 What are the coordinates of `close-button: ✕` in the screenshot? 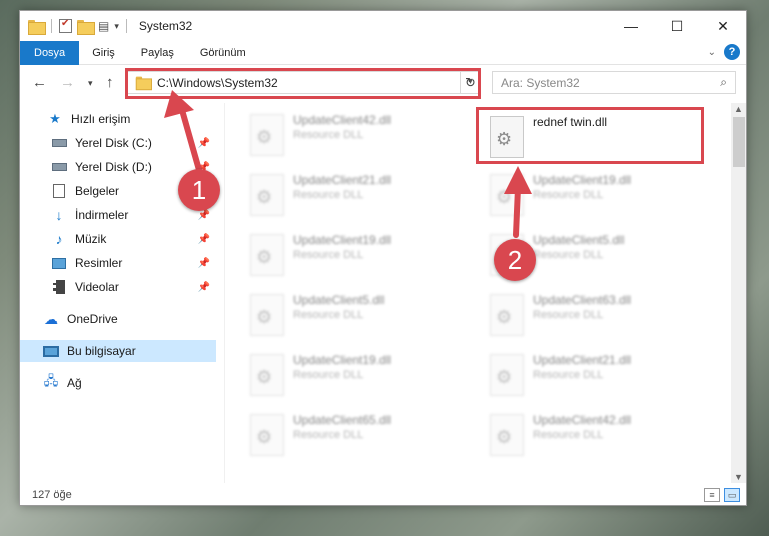 It's located at (723, 26).